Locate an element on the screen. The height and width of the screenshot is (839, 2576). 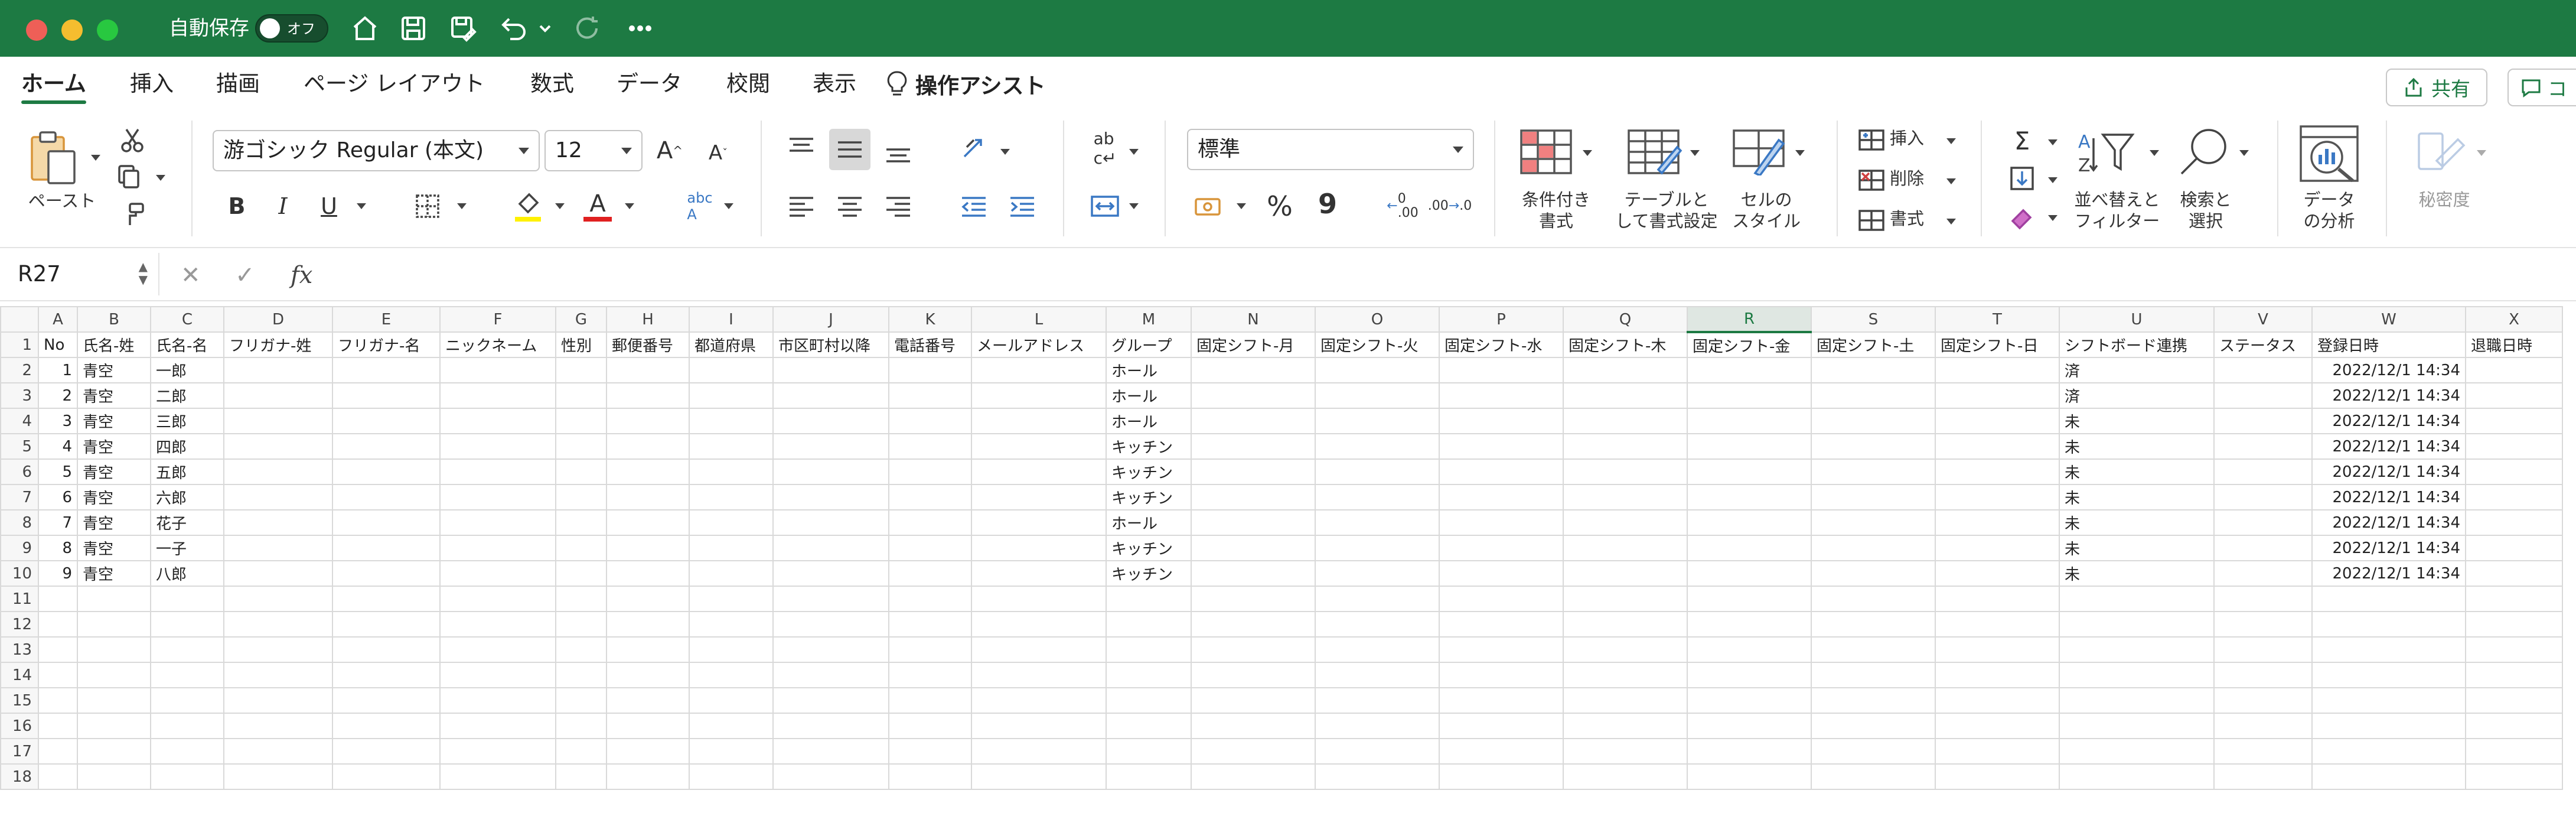
cell-no: 8 is located at coordinates (58, 548).